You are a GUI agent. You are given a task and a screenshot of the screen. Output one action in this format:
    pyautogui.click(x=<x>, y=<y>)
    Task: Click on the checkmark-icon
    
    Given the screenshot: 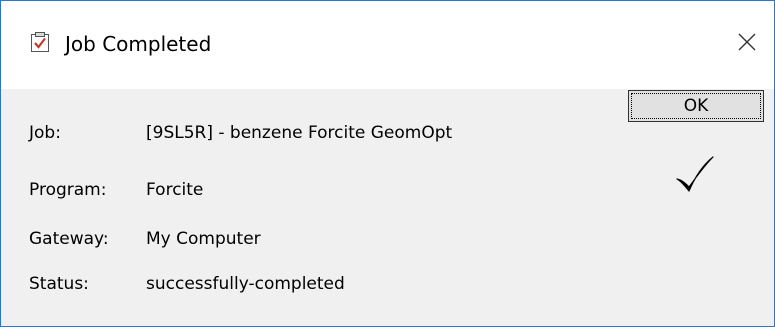 What is the action you would take?
    pyautogui.click(x=695, y=175)
    